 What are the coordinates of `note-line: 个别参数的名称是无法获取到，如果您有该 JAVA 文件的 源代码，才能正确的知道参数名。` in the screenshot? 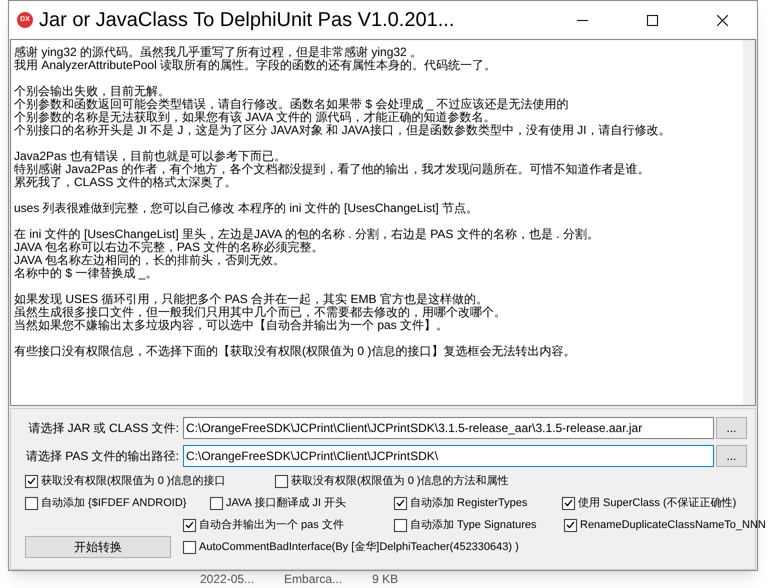 It's located at (255, 117).